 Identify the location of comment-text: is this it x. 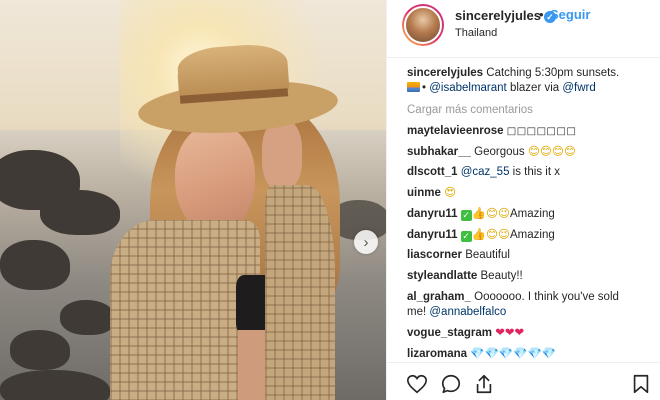
(536, 172).